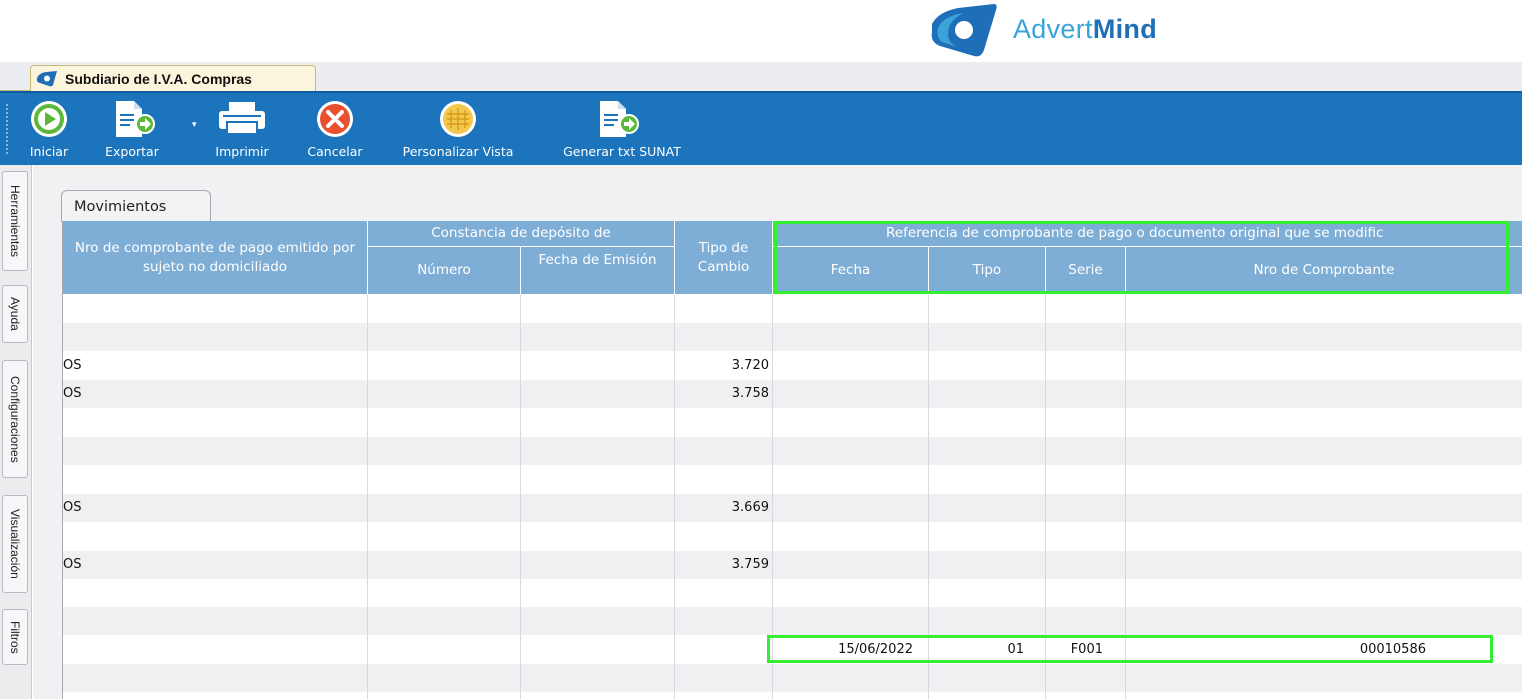 The width and height of the screenshot is (1522, 699). I want to click on side-tab-label: Visualización, so click(15, 544).